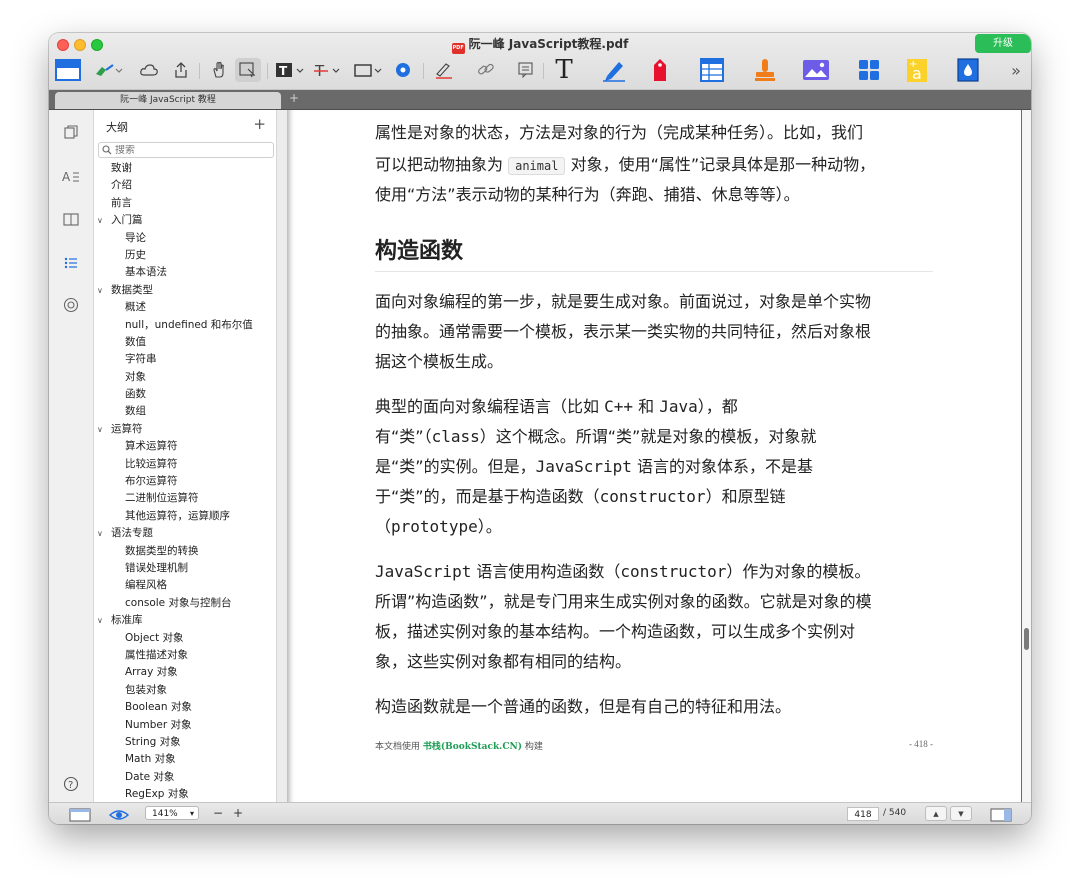 This screenshot has width=1080, height=889. Describe the element at coordinates (119, 815) in the screenshot. I see `reading-mode-eye-icon` at that location.